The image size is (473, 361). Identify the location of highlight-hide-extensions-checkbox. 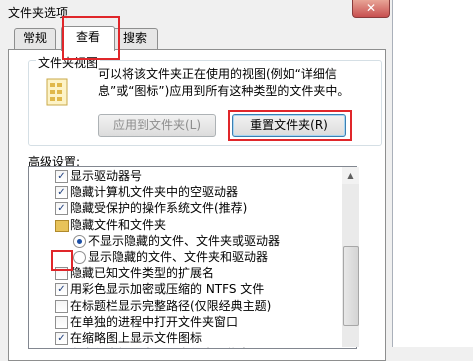
(62, 260).